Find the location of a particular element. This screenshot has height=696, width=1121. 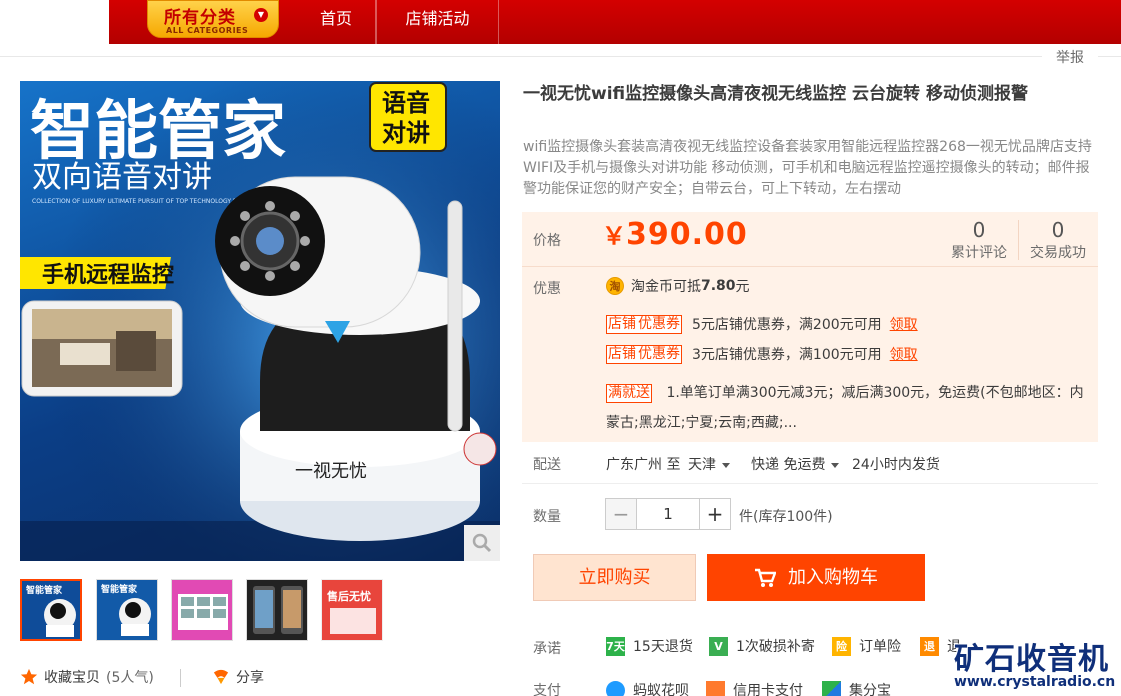

quantity-label: 数量 is located at coordinates (547, 517).